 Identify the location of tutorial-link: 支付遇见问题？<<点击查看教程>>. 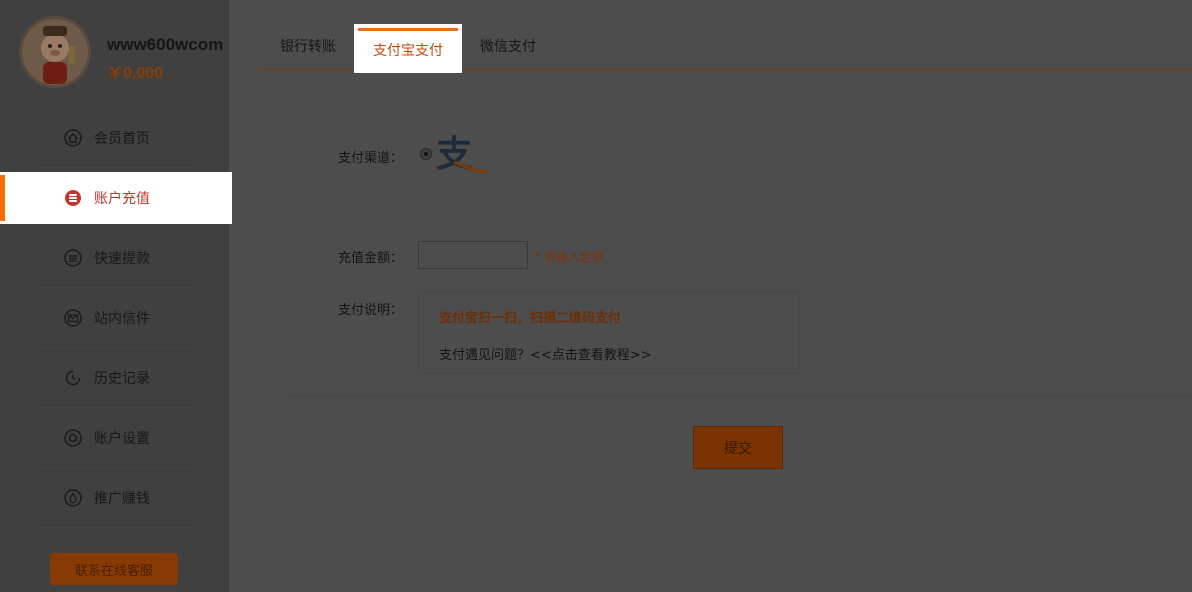
(545, 353).